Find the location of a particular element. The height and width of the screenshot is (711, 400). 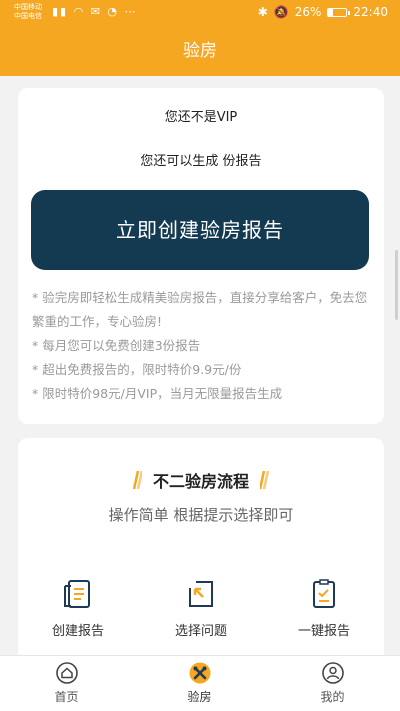

document-icon is located at coordinates (77, 594).